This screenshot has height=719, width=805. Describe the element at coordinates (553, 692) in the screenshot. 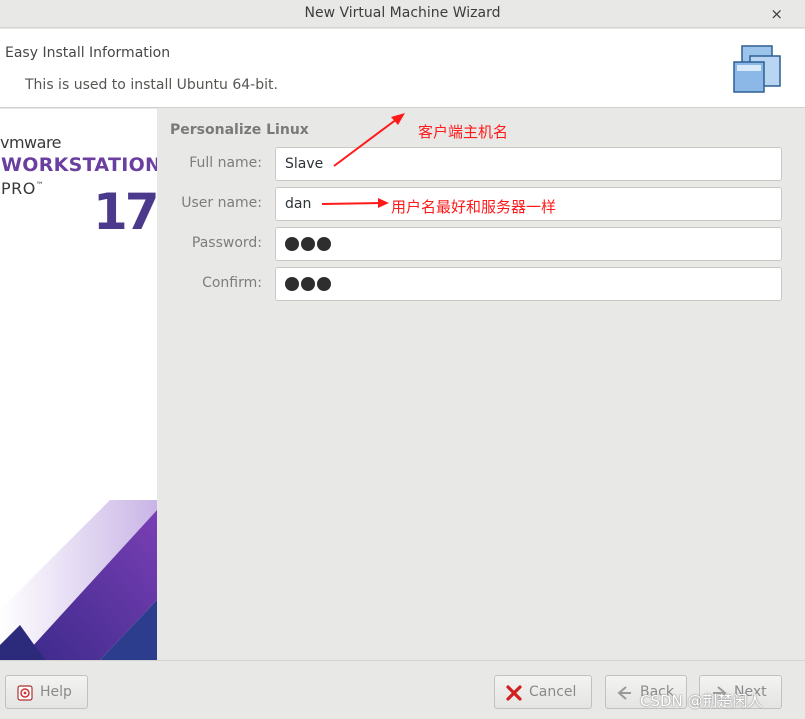

I see `cancel-label: Cancel` at that location.